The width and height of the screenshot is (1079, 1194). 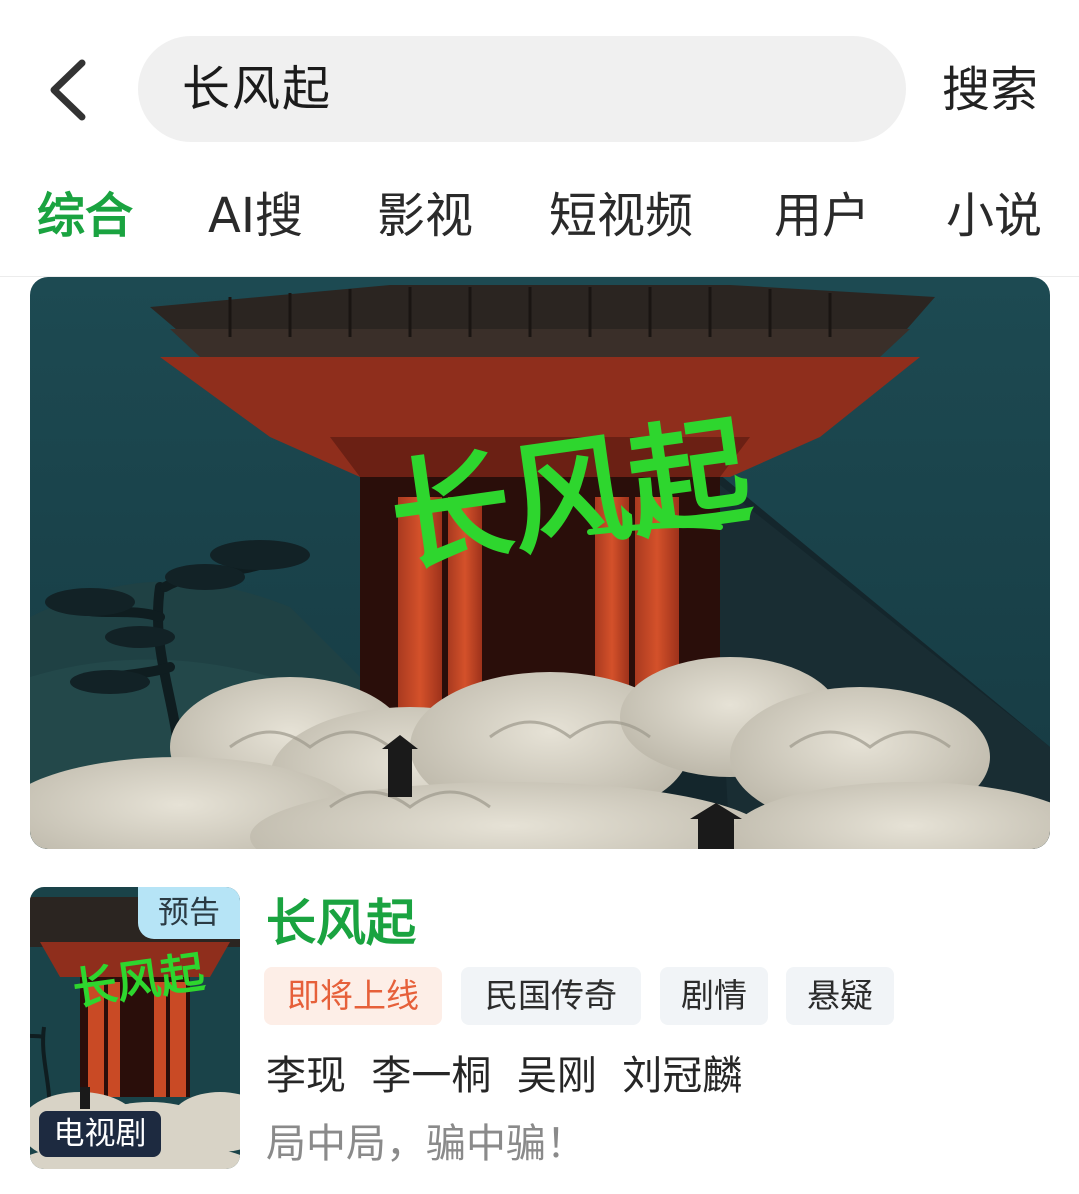 I want to click on tab-novels: 小说, so click(x=994, y=216).